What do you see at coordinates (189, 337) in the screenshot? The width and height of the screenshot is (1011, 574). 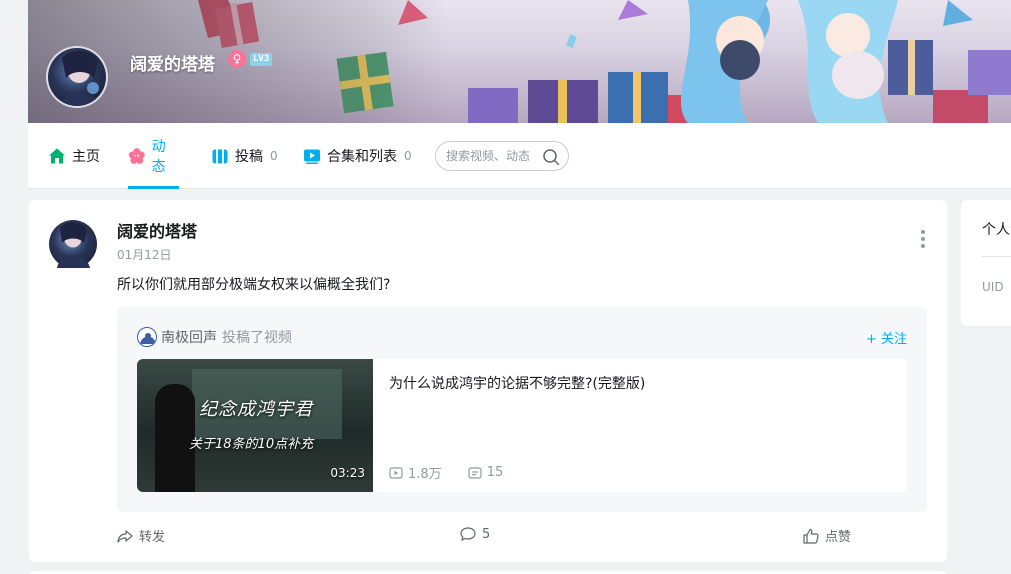 I see `uploader-name: 南极回声` at bounding box center [189, 337].